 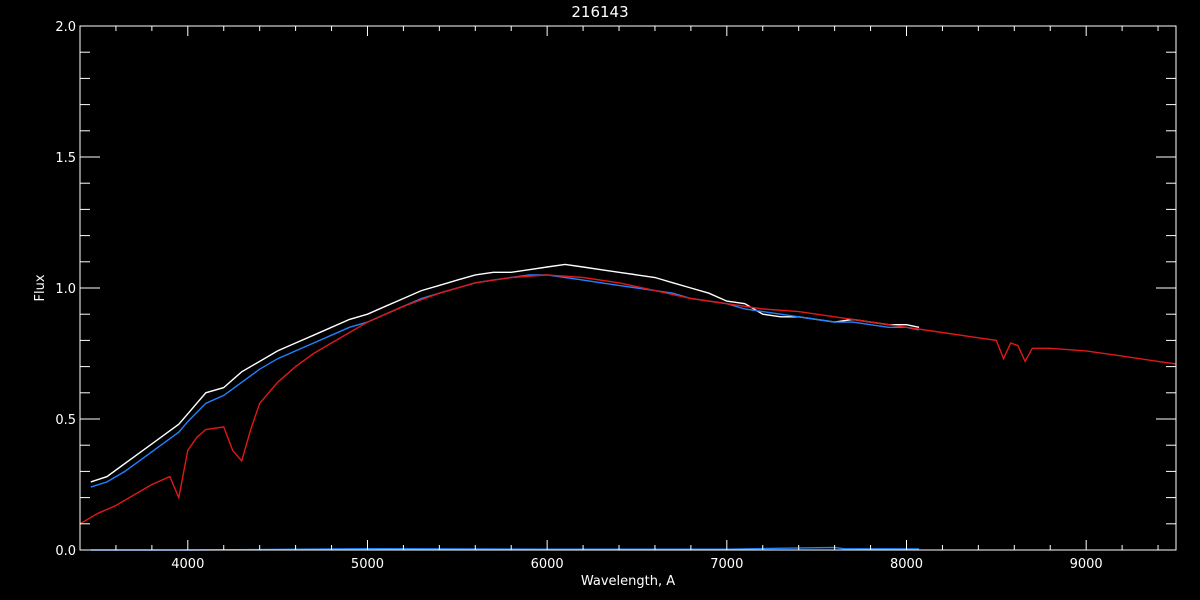 What do you see at coordinates (65, 289) in the screenshot?
I see `y-tick-label: 1.0` at bounding box center [65, 289].